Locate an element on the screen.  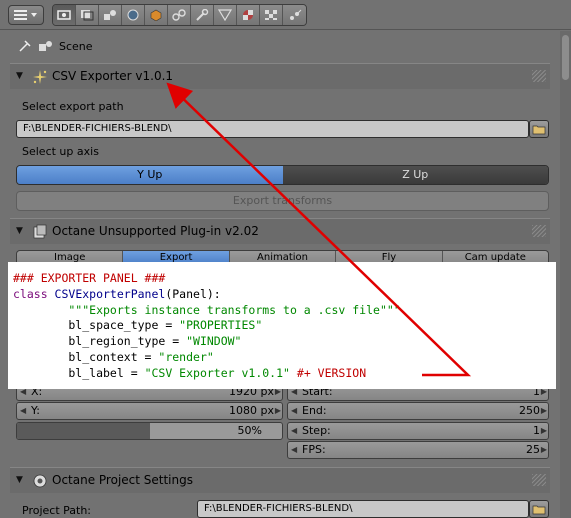
field-value: 1080 px is located at coordinates (251, 410).